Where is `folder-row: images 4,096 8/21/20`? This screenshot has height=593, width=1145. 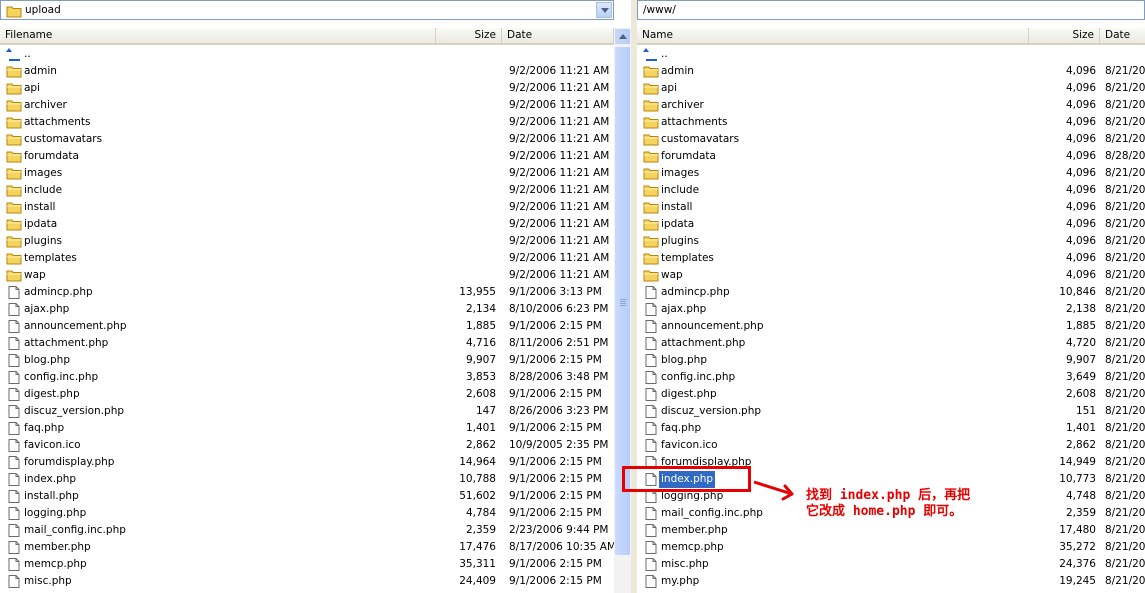
folder-row: images 4,096 8/21/20 is located at coordinates (891, 173).